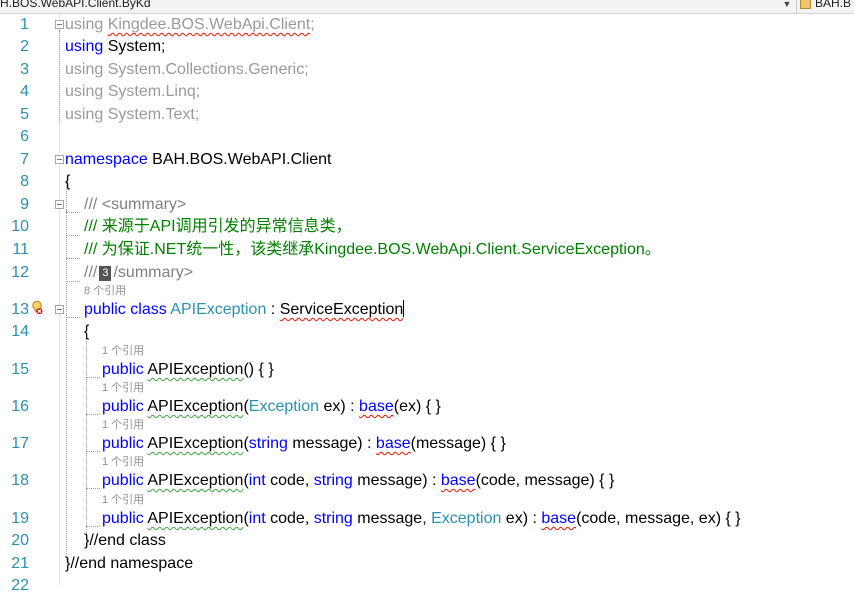  I want to click on line-number: 8, so click(24, 181).